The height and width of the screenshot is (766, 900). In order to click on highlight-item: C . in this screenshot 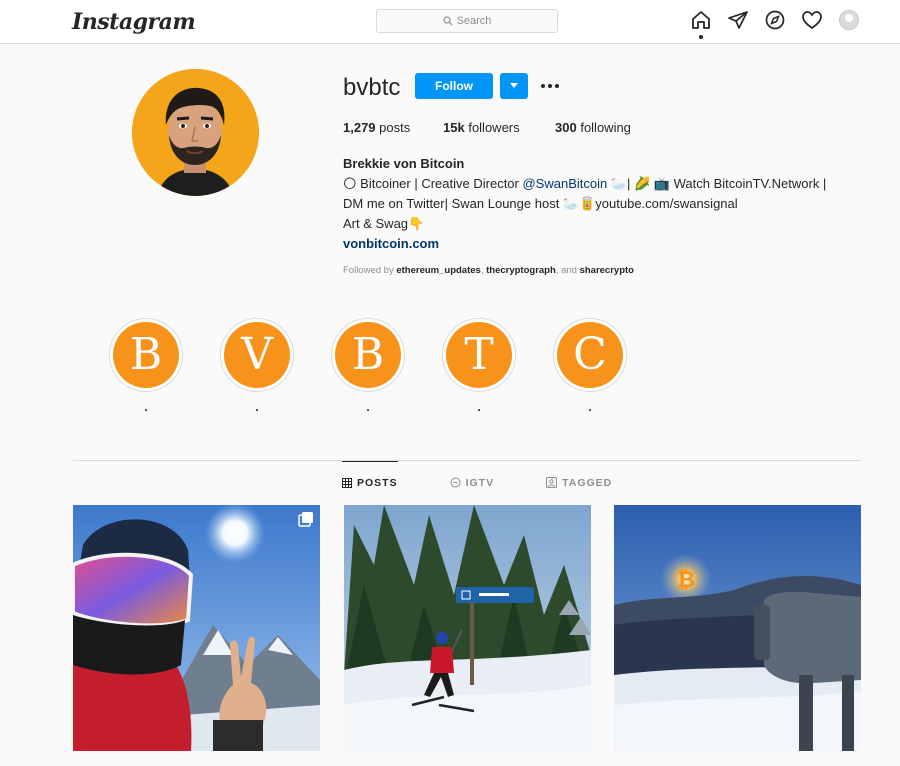, I will do `click(590, 366)`.